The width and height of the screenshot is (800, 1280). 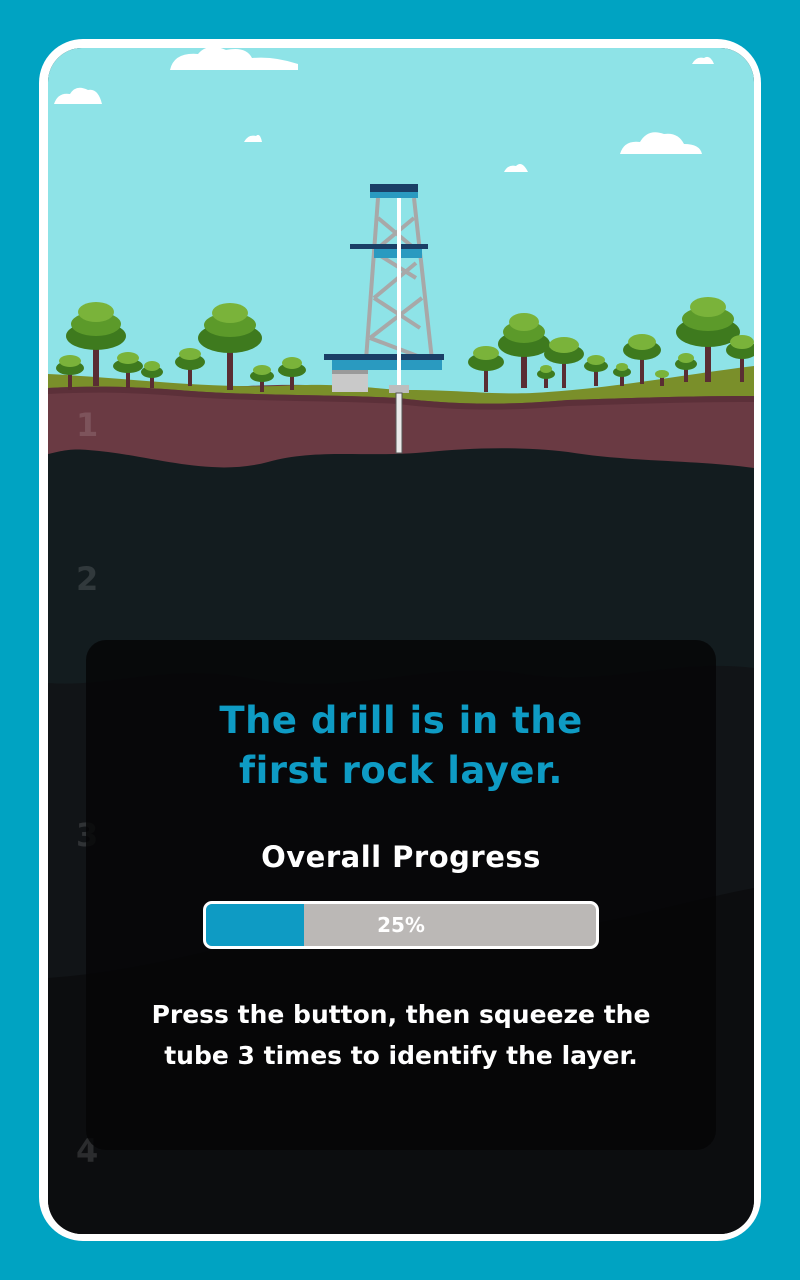 What do you see at coordinates (401, 746) in the screenshot?
I see `status-message: The drill is in the first rock layer.` at bounding box center [401, 746].